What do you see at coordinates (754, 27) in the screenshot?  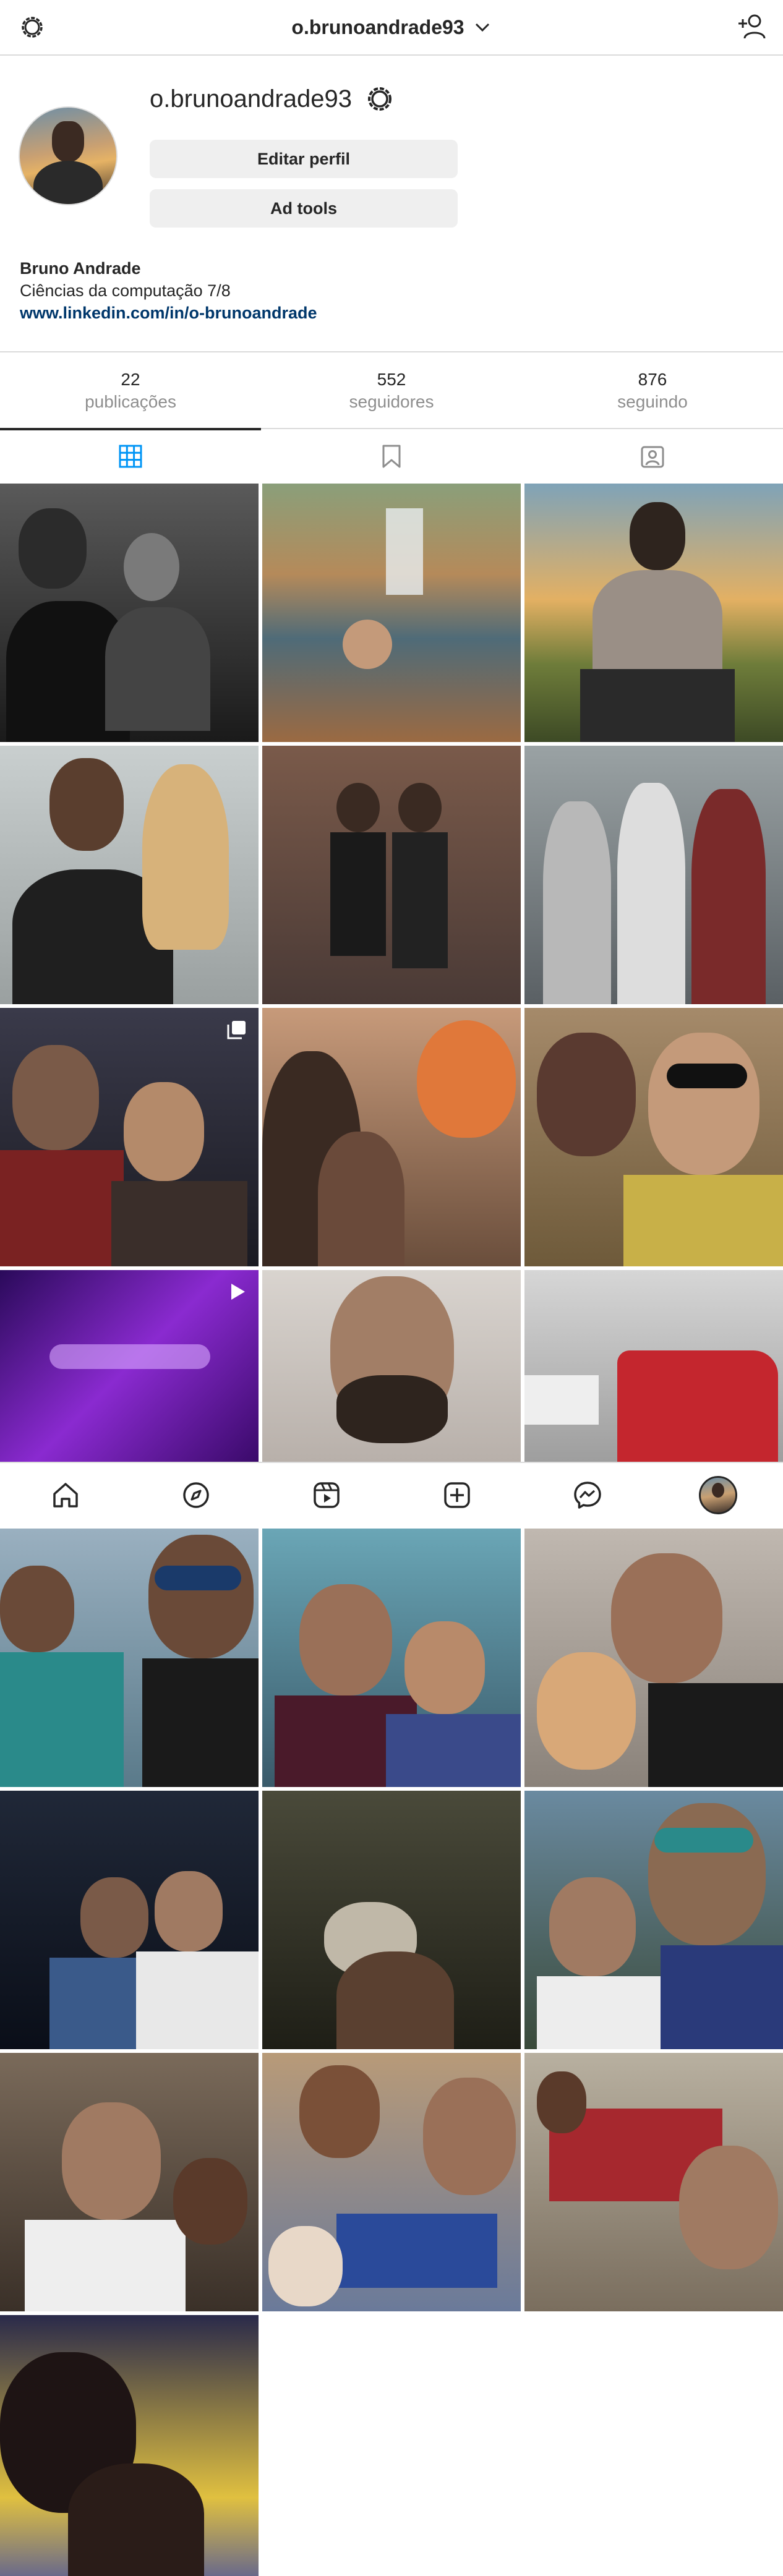 I see `add-person-icon` at bounding box center [754, 27].